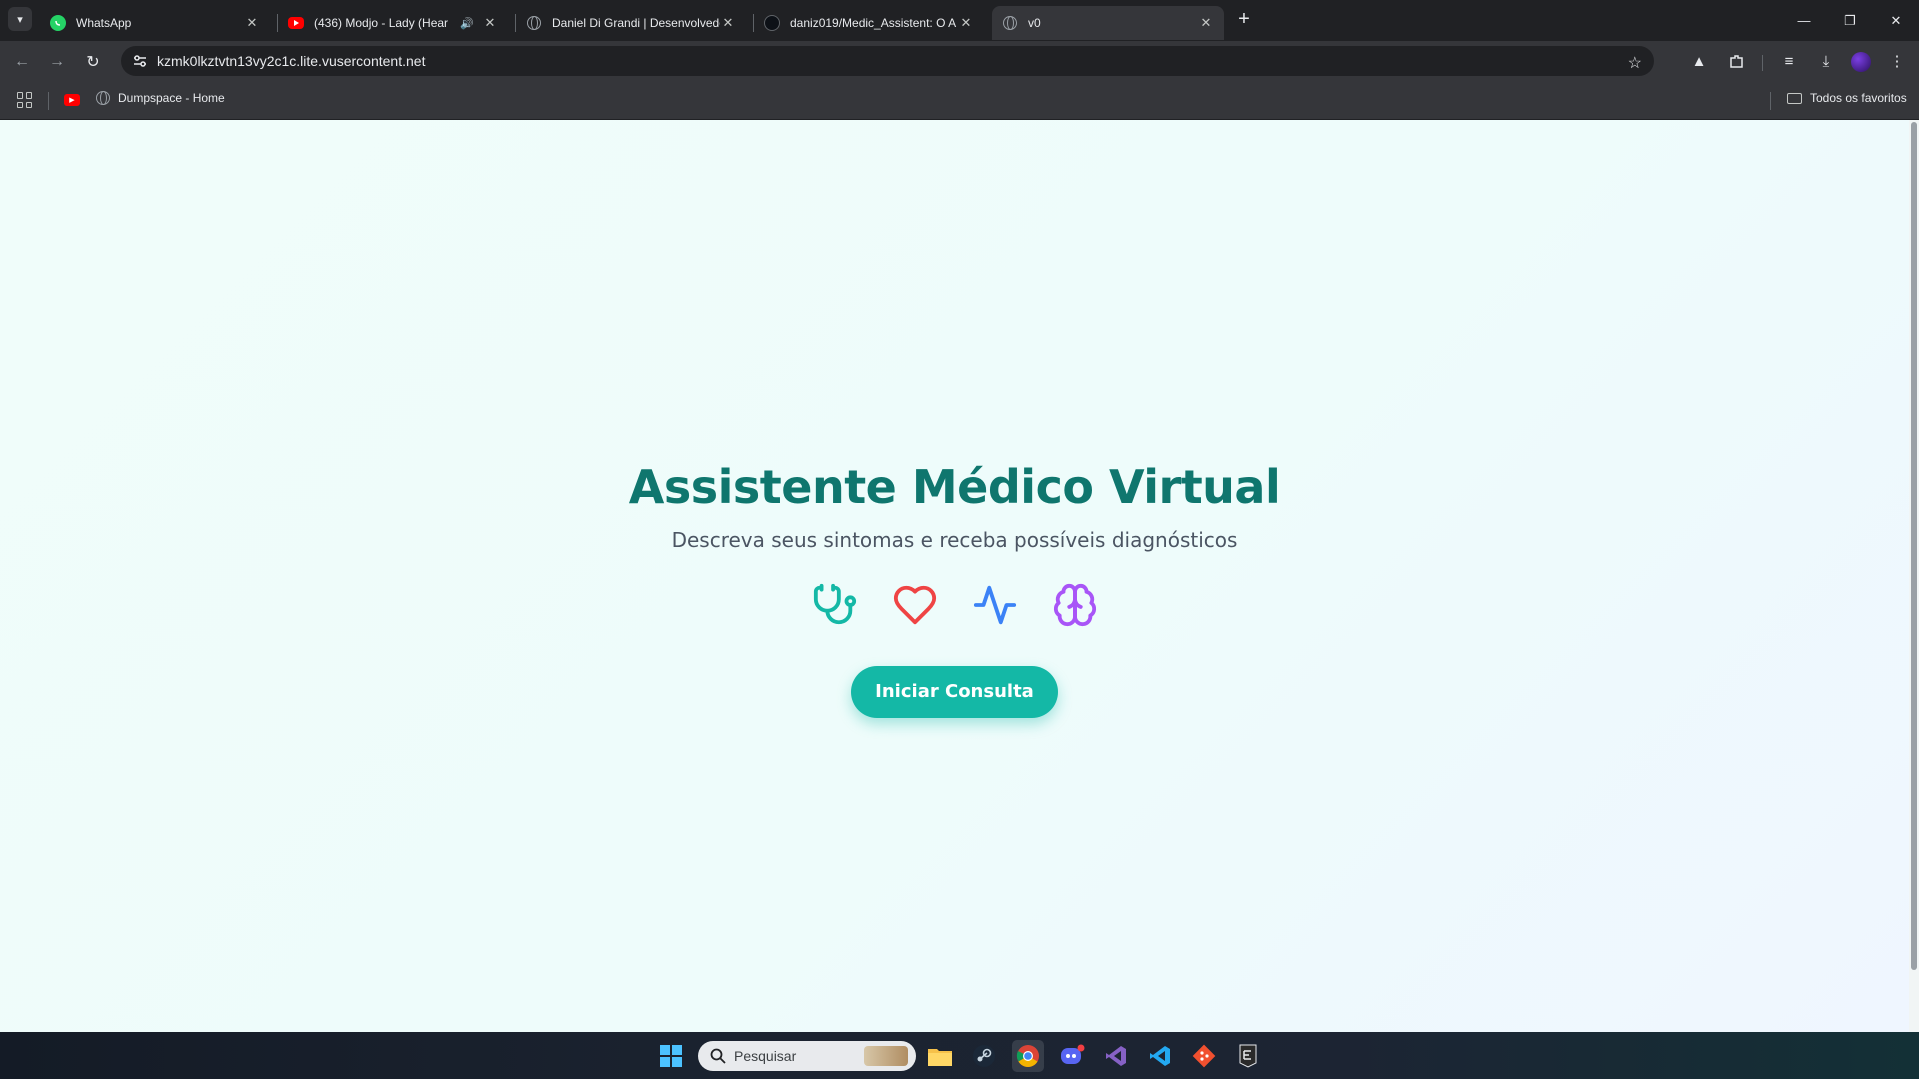  Describe the element at coordinates (954, 487) in the screenshot. I see `page-title: Assistente Médico Virtual` at that location.